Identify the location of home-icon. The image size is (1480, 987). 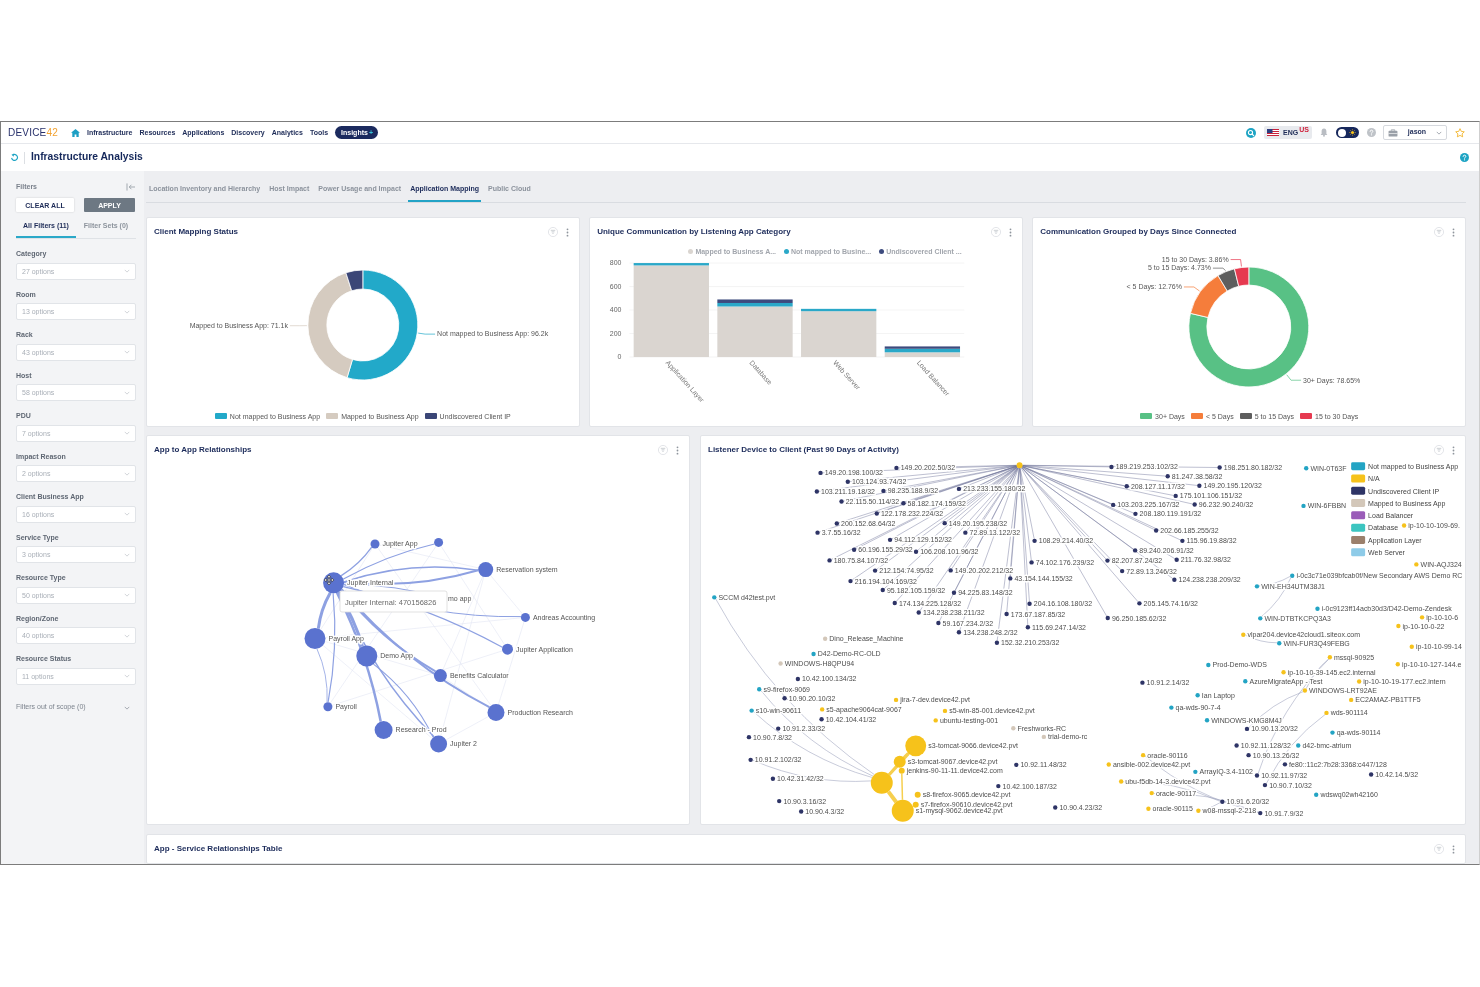
(75, 132).